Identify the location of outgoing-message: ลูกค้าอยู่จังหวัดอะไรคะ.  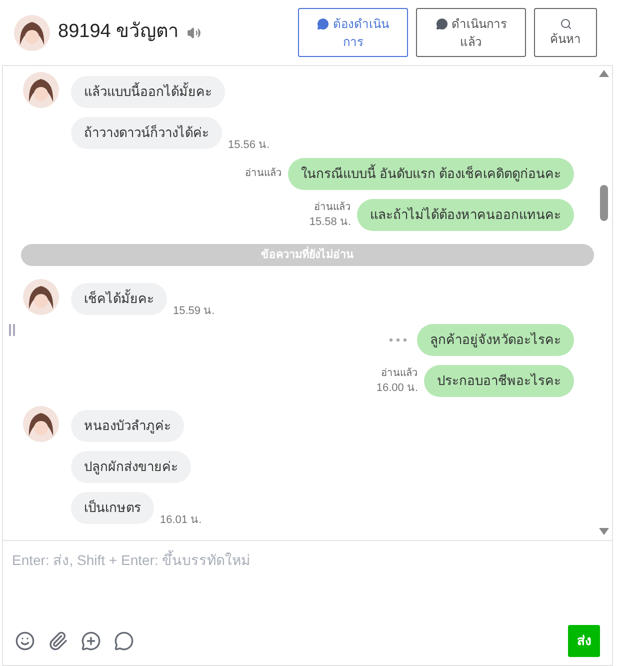
(495, 340).